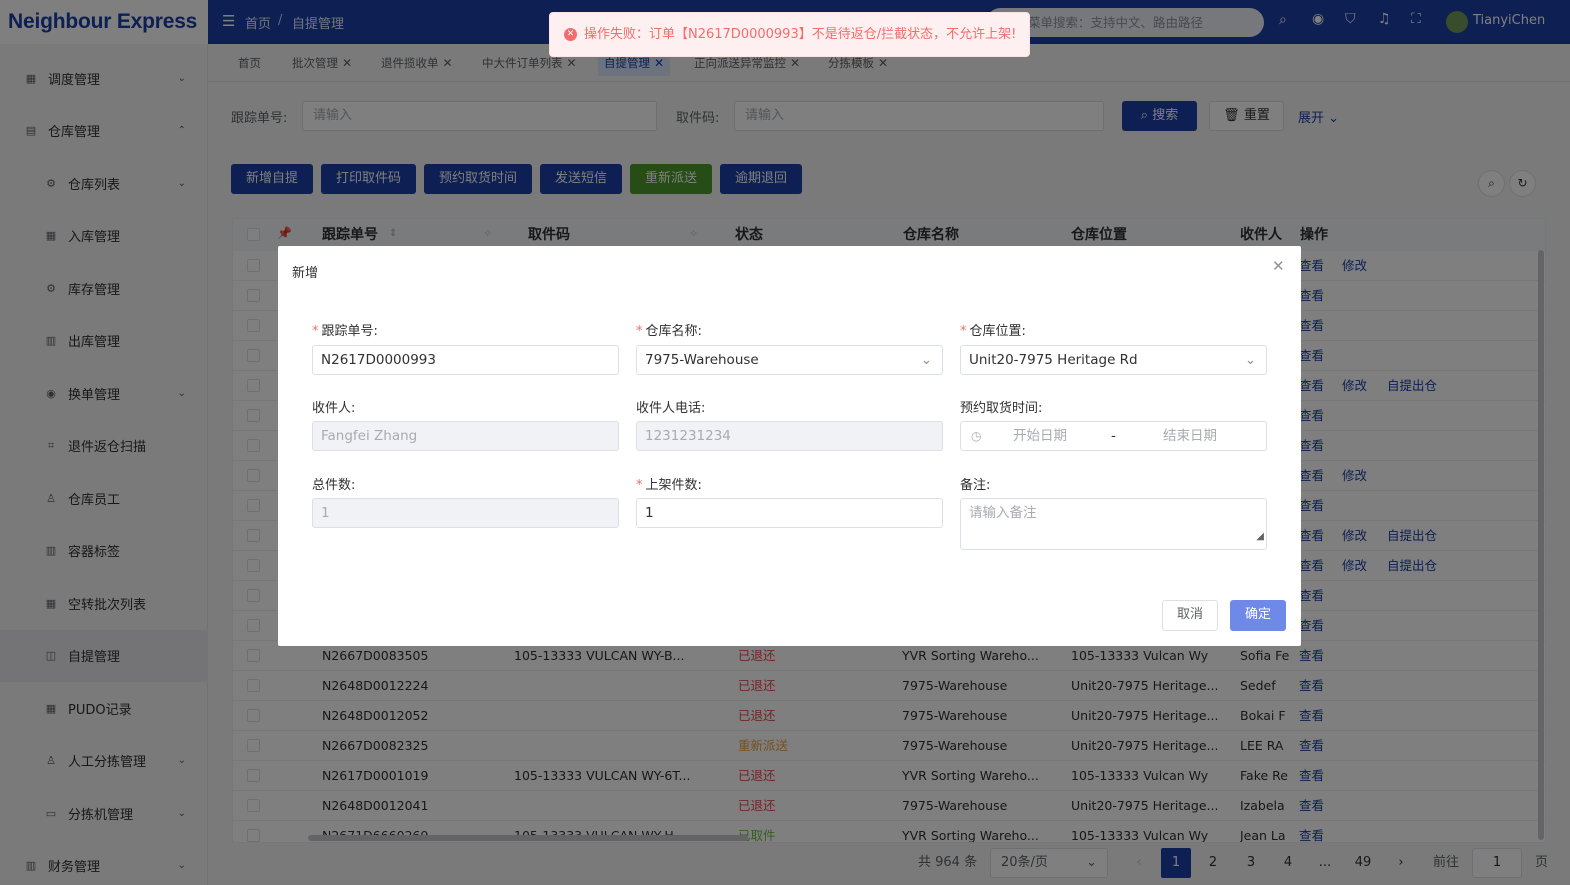 Image resolution: width=1570 pixels, height=885 pixels. I want to click on tracking-label-text: 跟踪单号:, so click(349, 331).